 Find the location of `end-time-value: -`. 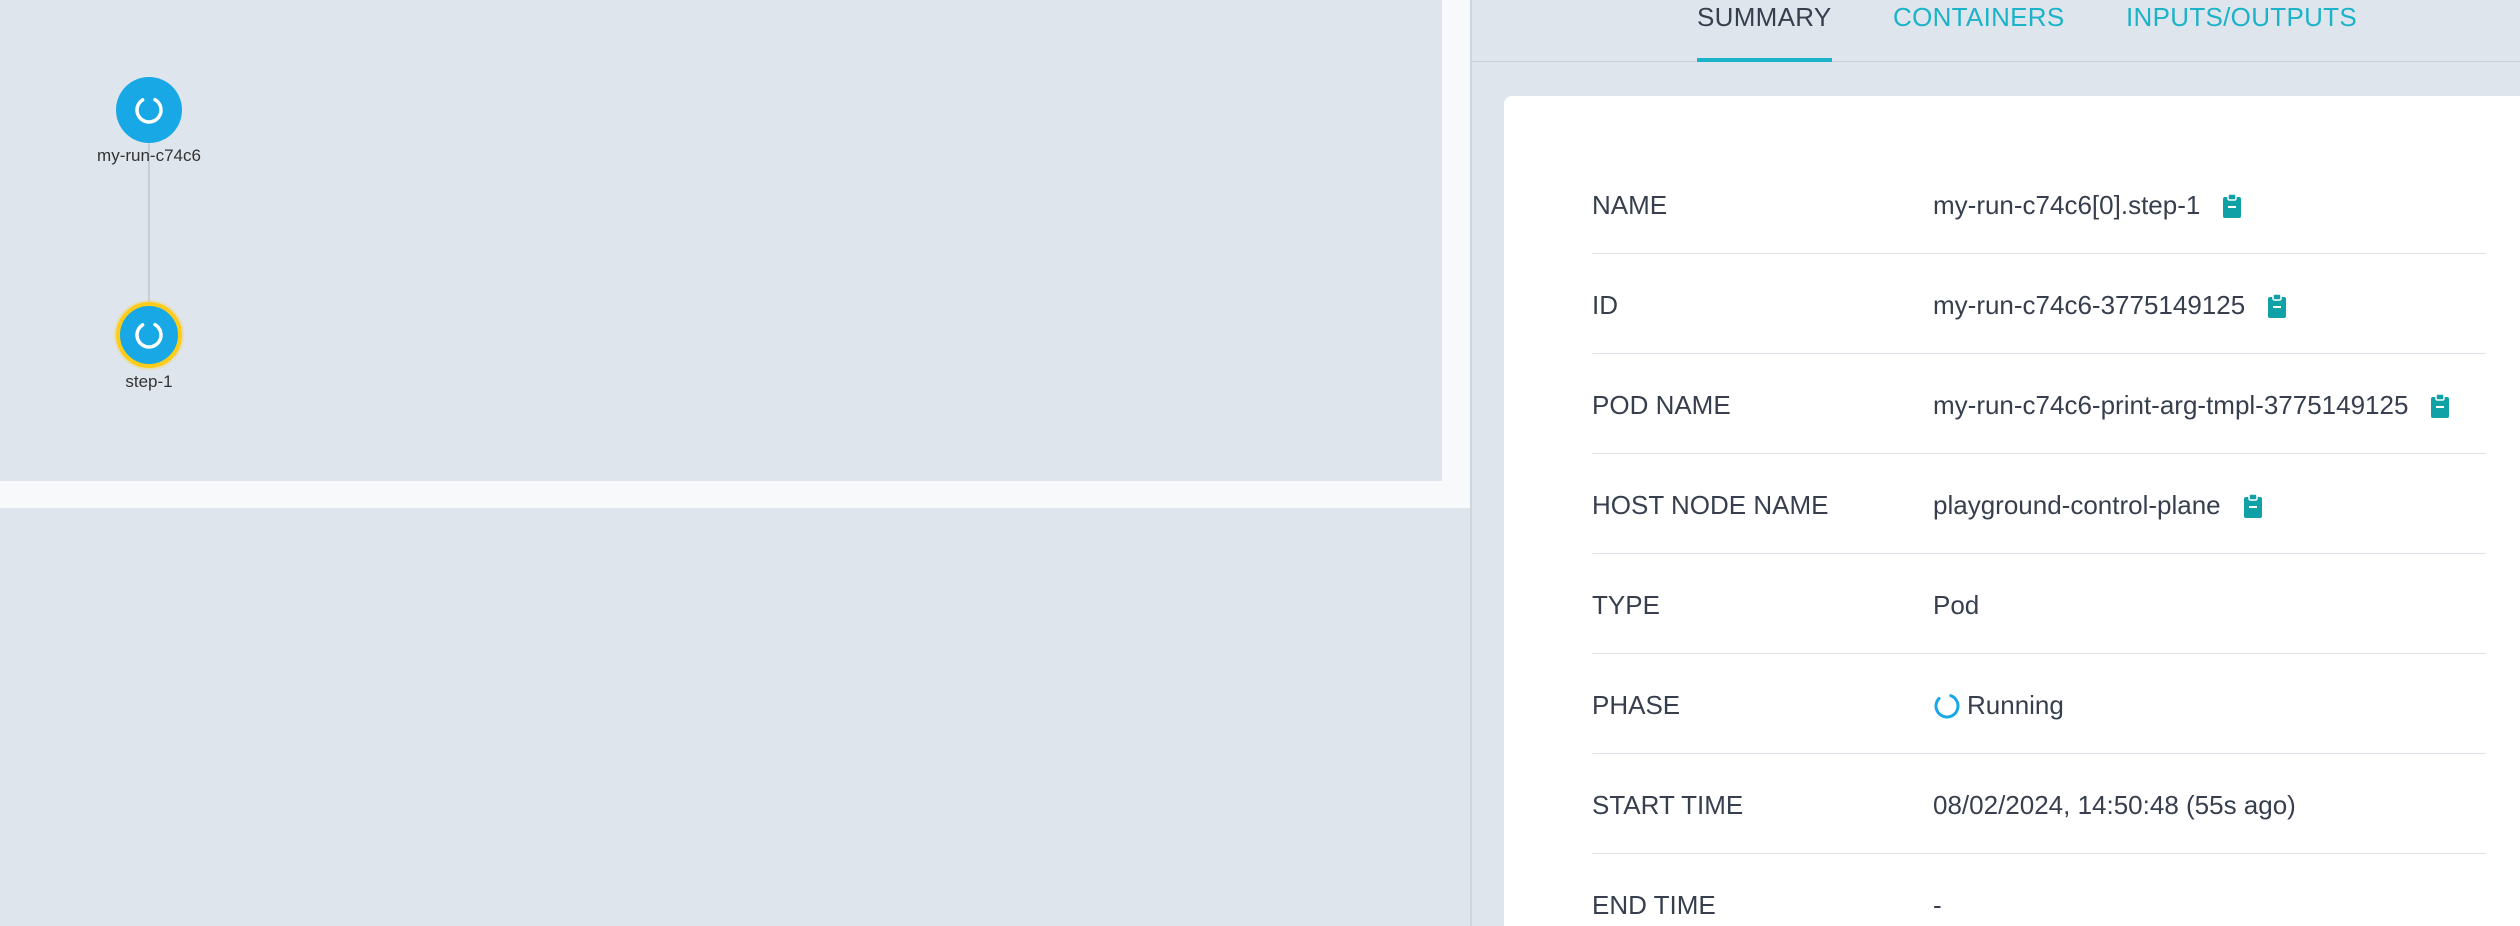

end-time-value: - is located at coordinates (1937, 905).